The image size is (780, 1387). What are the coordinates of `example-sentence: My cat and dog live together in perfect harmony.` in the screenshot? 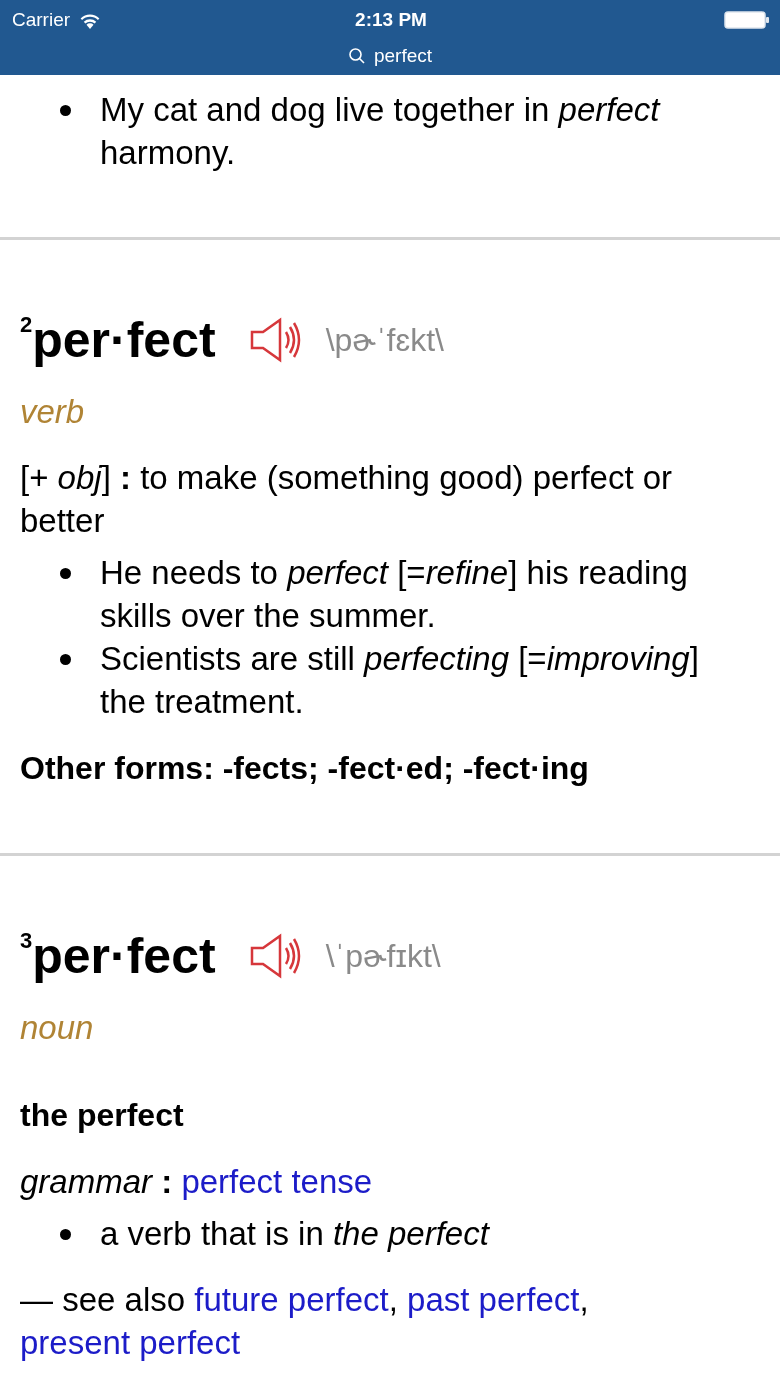 It's located at (381, 131).